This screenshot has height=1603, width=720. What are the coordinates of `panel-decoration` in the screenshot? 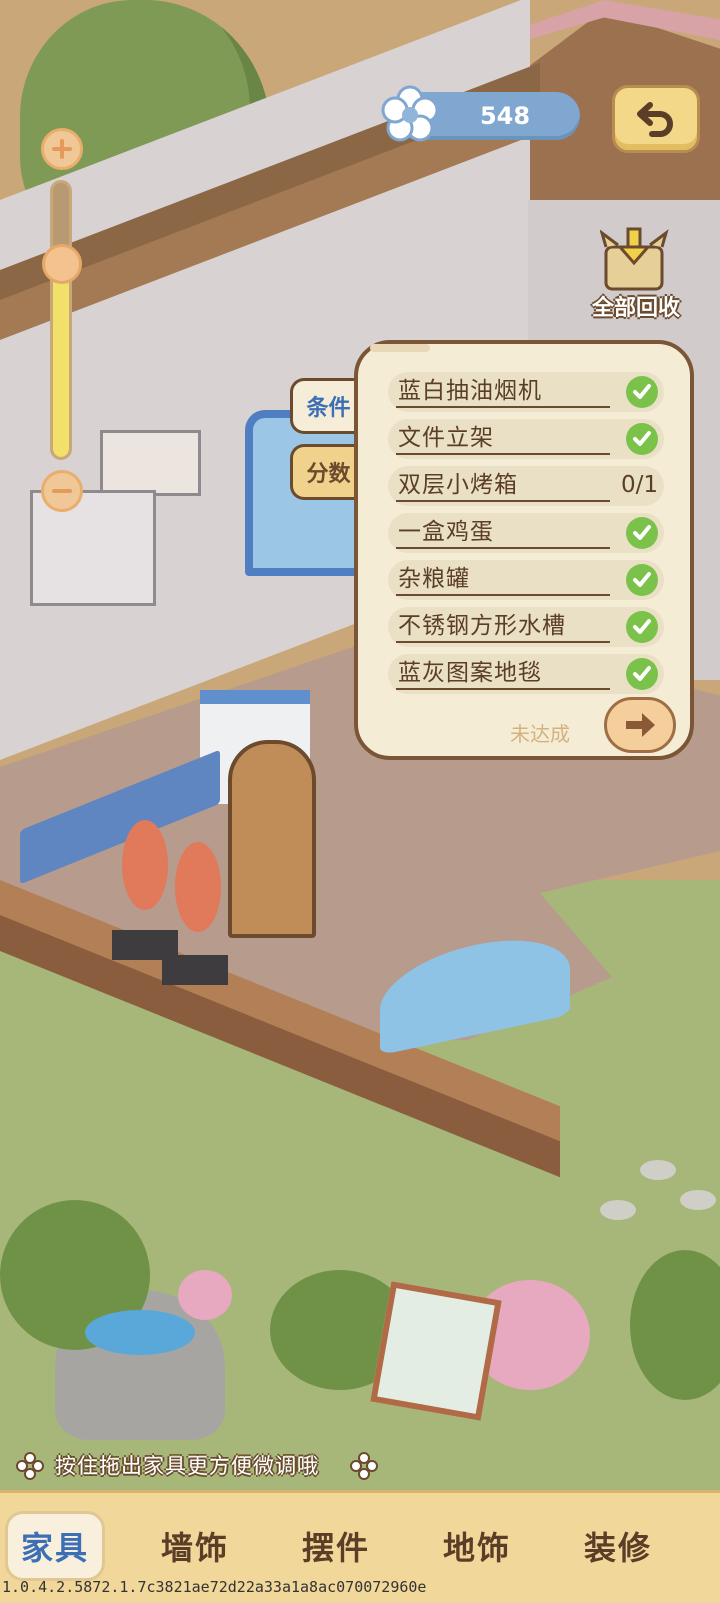 It's located at (400, 348).